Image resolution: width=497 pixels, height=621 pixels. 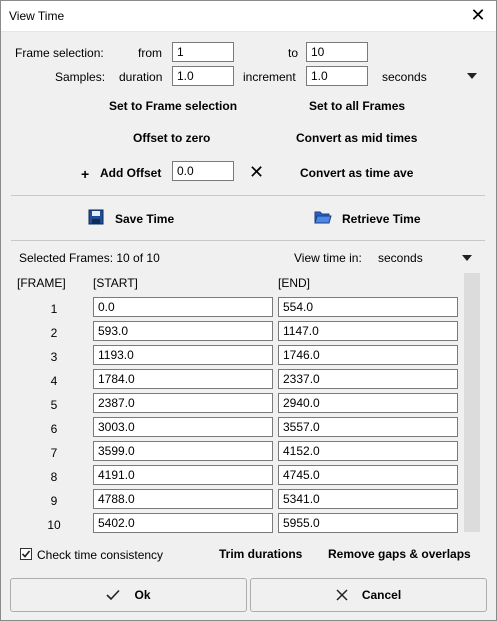 What do you see at coordinates (54, 405) in the screenshot?
I see `frame-number: 5` at bounding box center [54, 405].